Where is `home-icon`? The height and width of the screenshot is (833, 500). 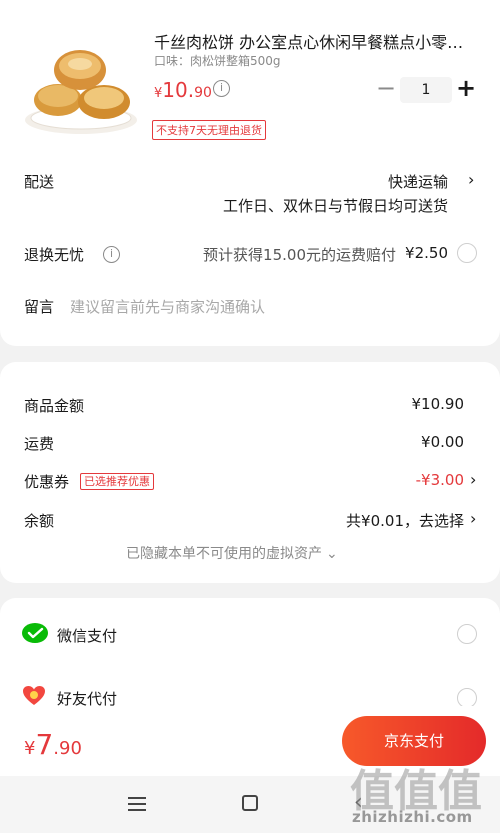 home-icon is located at coordinates (250, 803).